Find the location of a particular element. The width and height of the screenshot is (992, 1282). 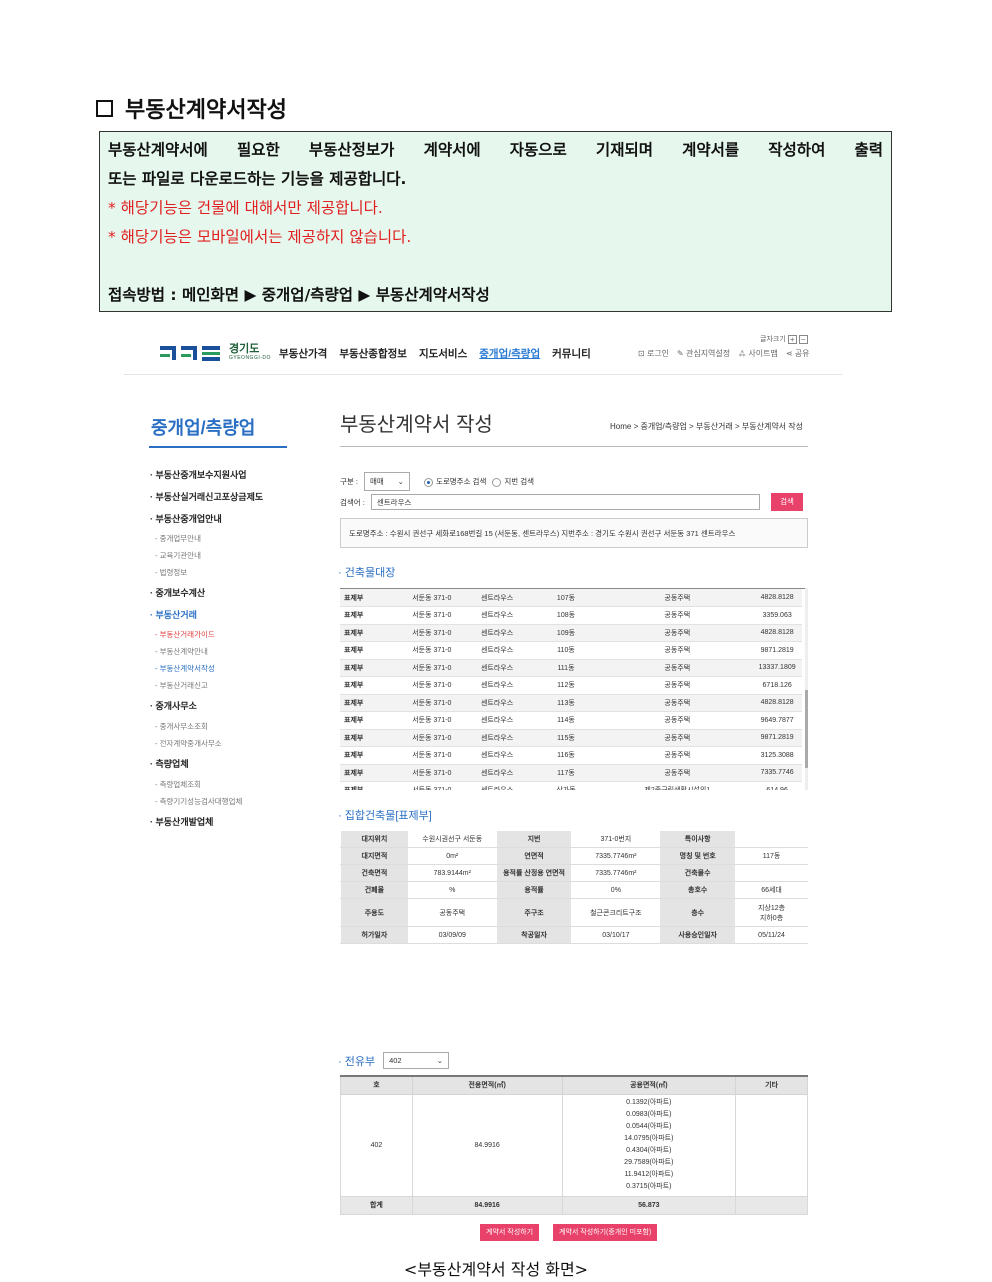

checkbox-square-icon is located at coordinates (104, 108).